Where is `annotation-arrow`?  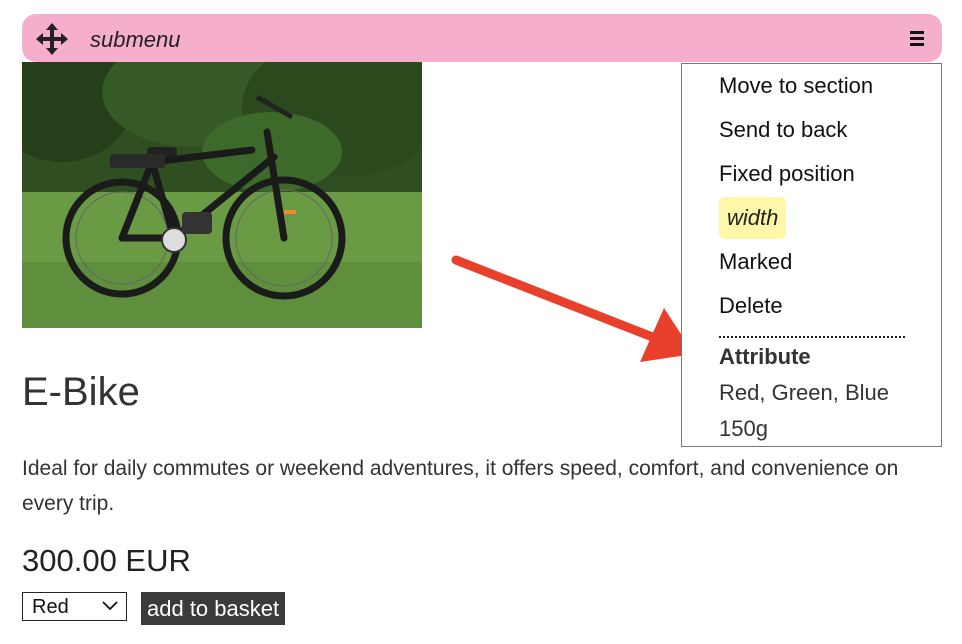 annotation-arrow is located at coordinates (572, 308).